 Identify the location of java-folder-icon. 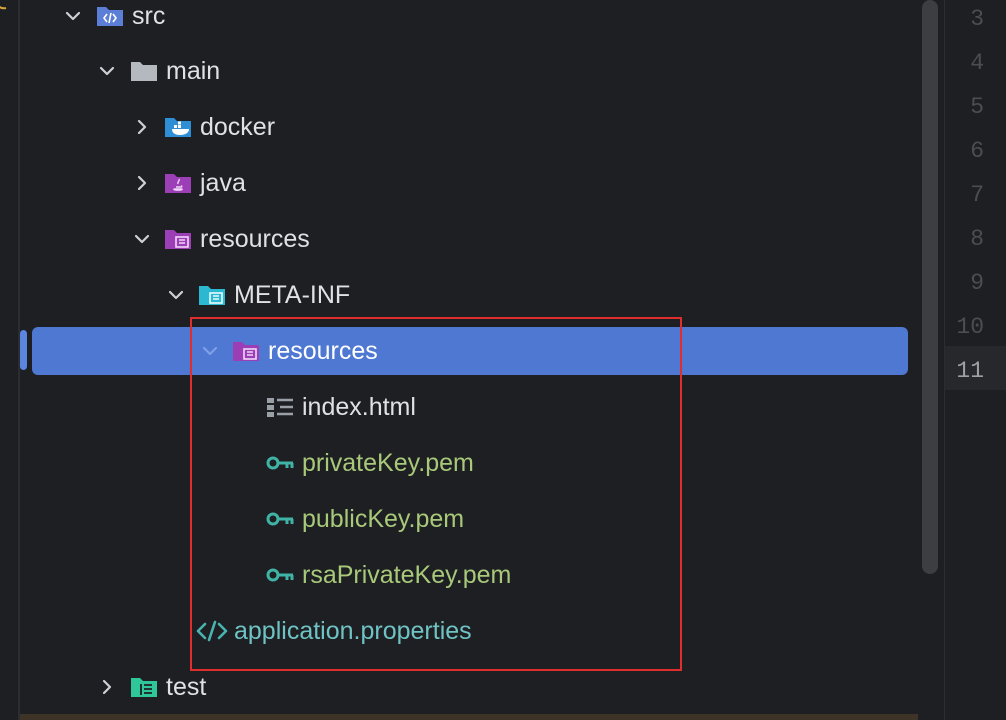
(178, 183).